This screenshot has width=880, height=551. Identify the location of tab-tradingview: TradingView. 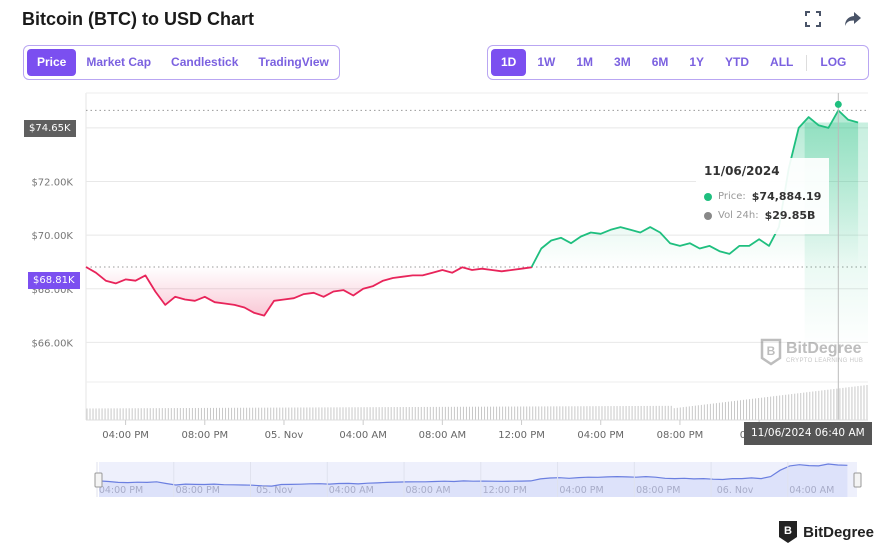
(293, 62).